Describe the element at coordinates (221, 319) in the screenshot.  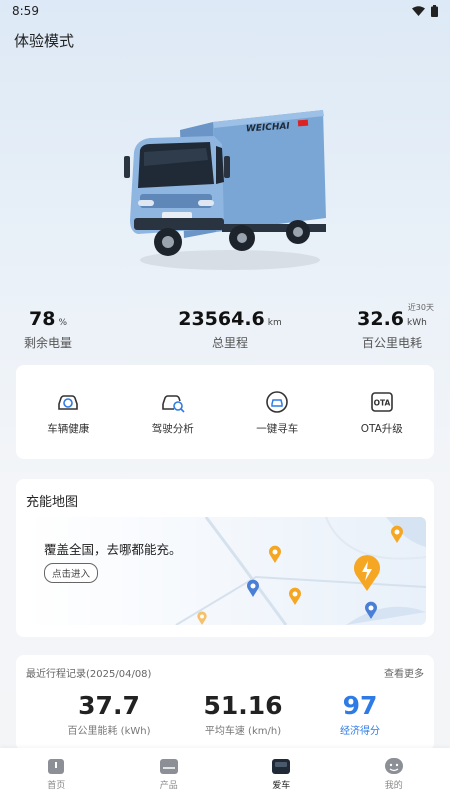
I see `mileage-value: 23564.6` at that location.